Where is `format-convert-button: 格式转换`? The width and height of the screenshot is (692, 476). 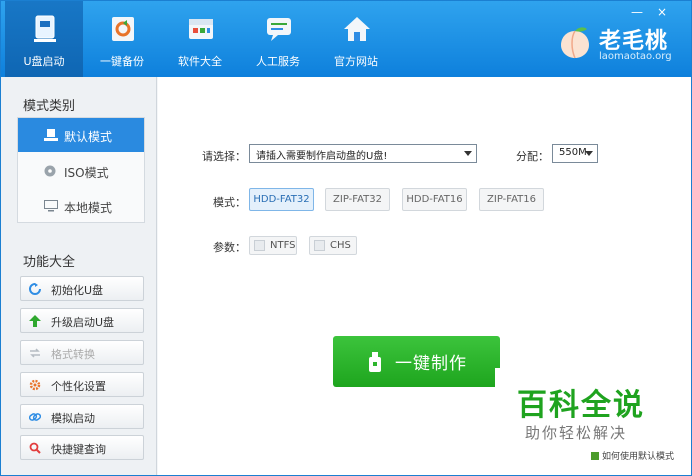
format-convert-button: 格式转换 is located at coordinates (82, 352).